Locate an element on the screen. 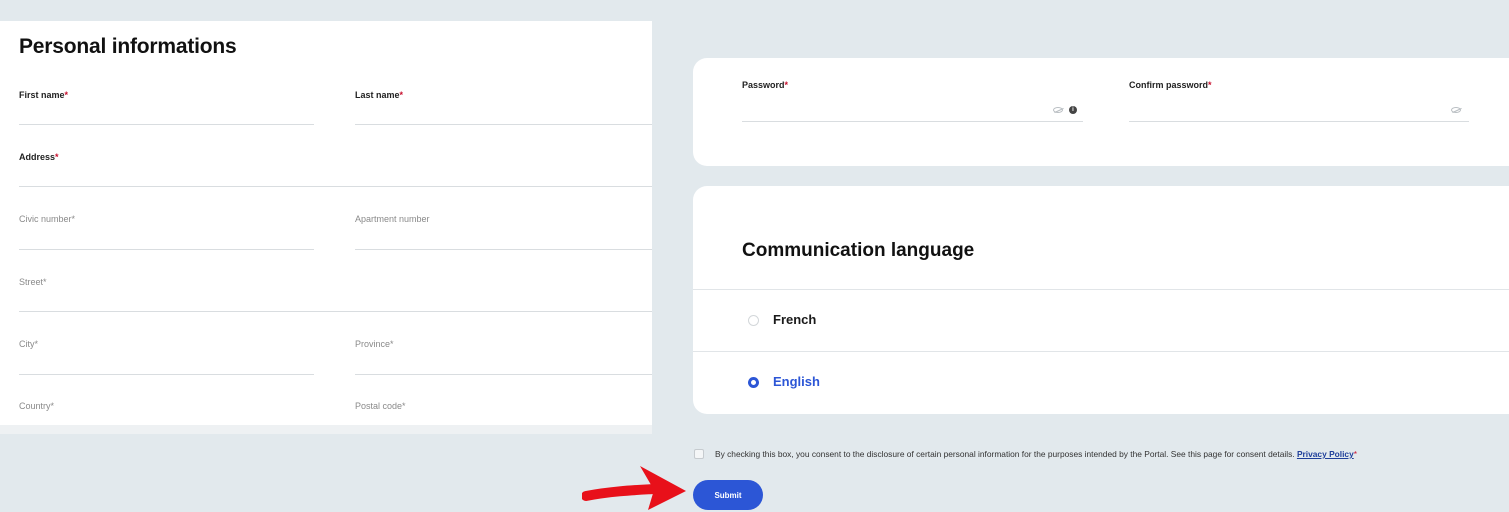 Image resolution: width=1509 pixels, height=512 pixels. street-field: Street* is located at coordinates (335, 295).